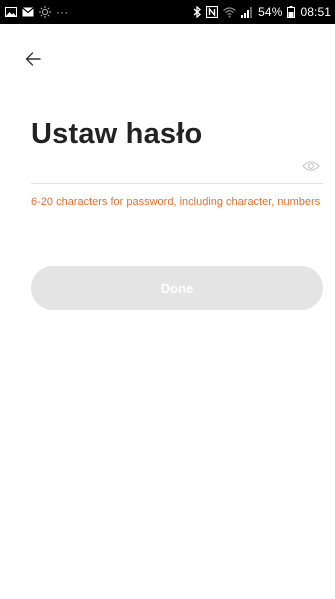  What do you see at coordinates (36, 12) in the screenshot?
I see `status-left: ···` at bounding box center [36, 12].